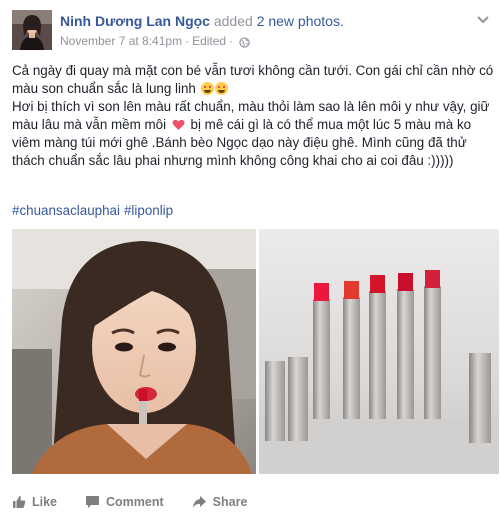 This screenshot has width=500, height=517. Describe the element at coordinates (230, 502) in the screenshot. I see `share-label: Share` at that location.